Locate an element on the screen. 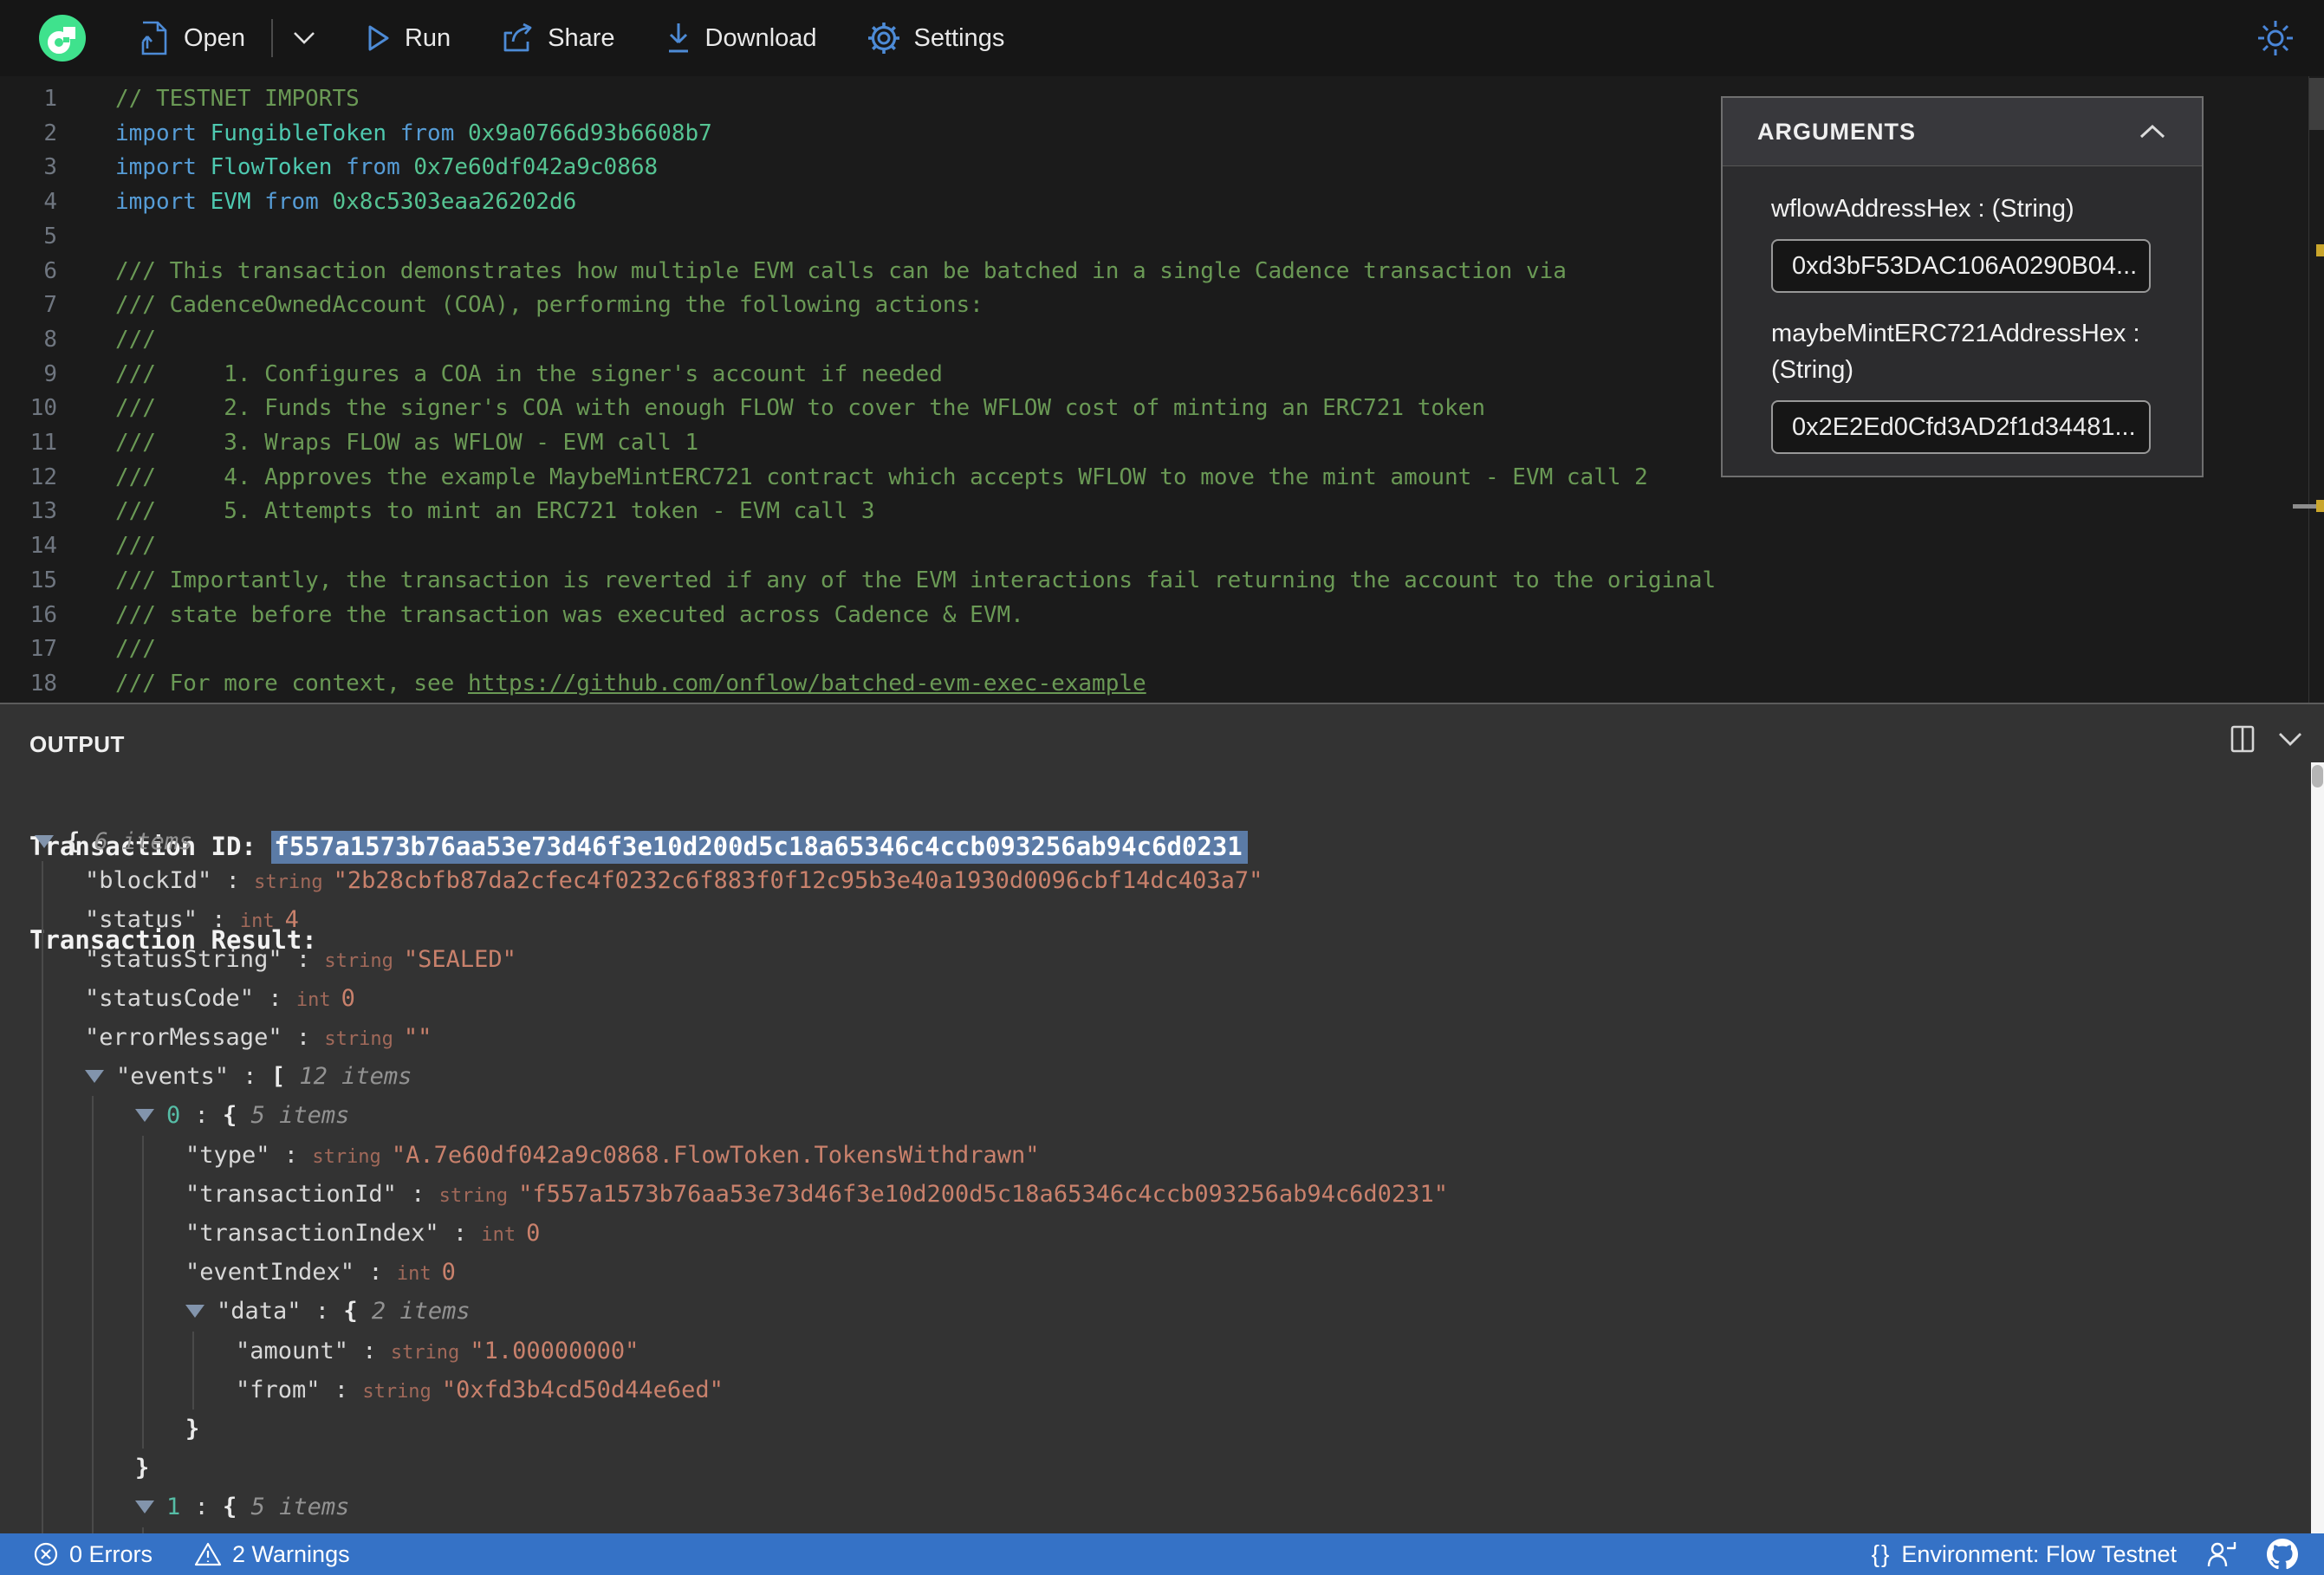  close-brace: } is located at coordinates (192, 1429).